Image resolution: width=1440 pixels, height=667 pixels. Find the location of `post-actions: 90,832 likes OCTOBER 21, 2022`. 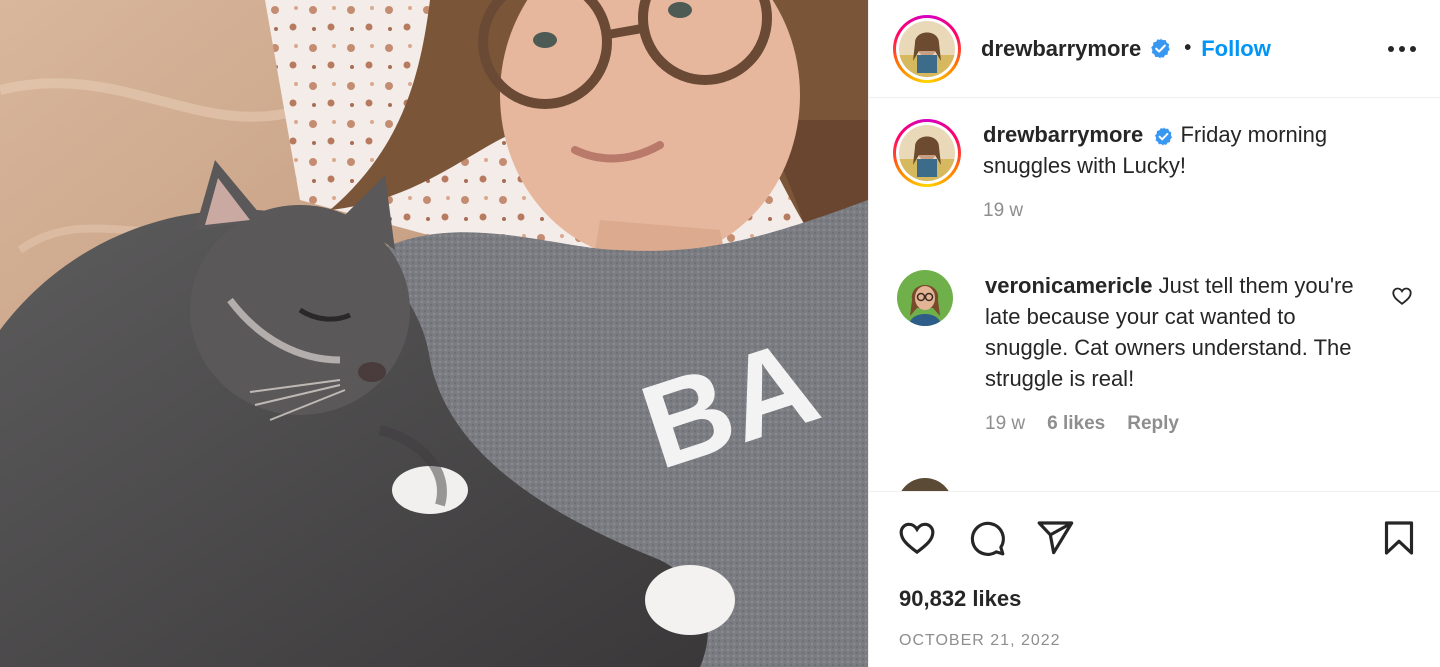

post-actions: 90,832 likes OCTOBER 21, 2022 is located at coordinates (1154, 579).